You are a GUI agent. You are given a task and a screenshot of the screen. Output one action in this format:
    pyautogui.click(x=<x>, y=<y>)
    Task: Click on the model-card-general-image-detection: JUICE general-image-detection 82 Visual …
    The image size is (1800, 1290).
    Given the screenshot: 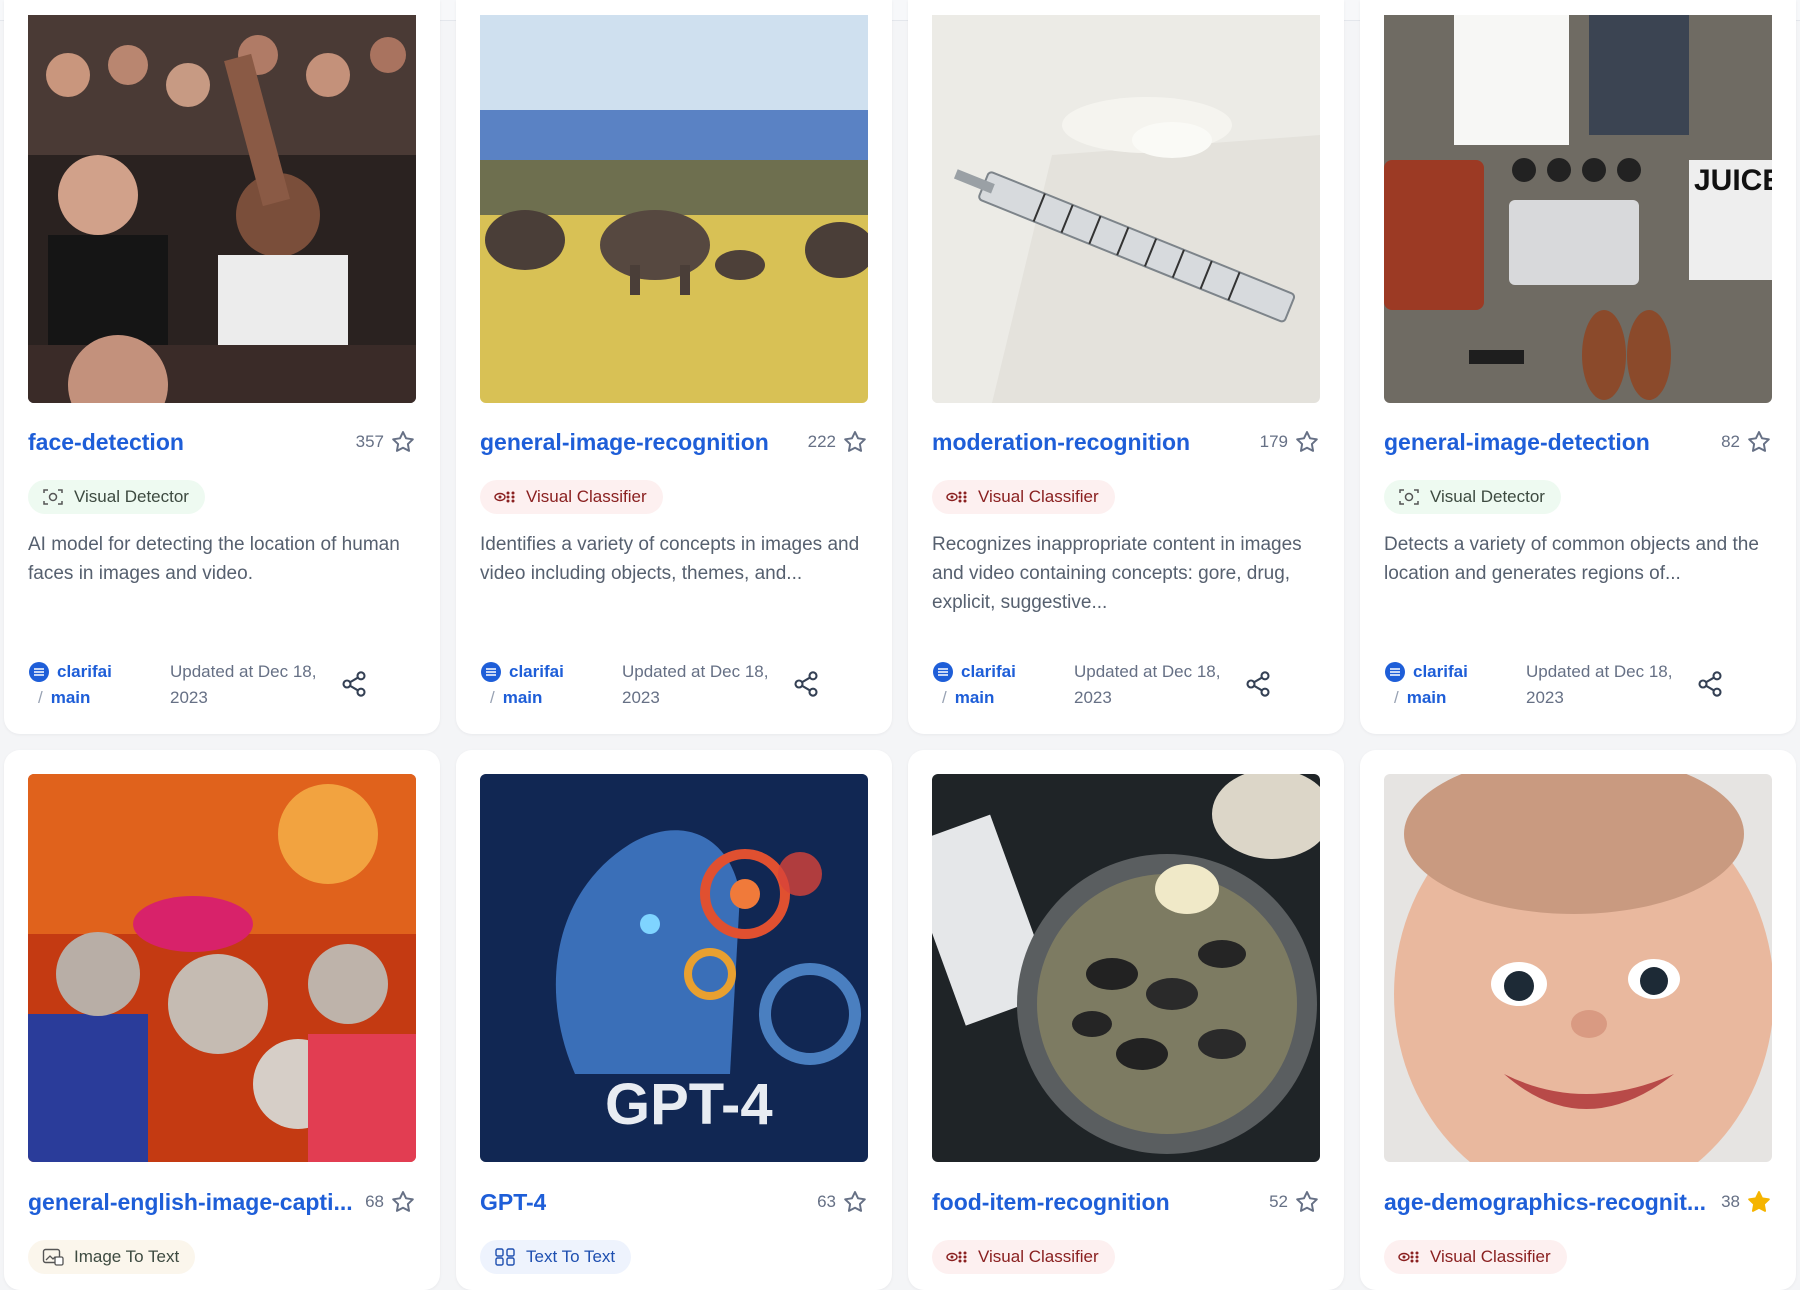 What is the action you would take?
    pyautogui.click(x=1578, y=367)
    